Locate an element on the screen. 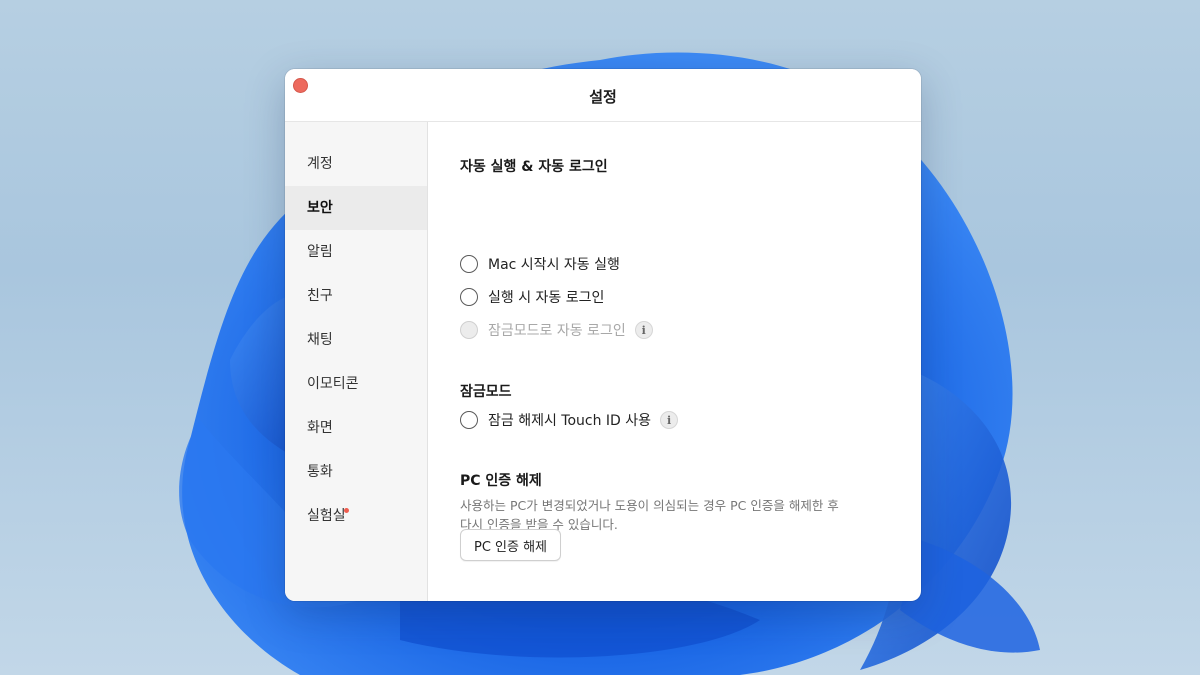 The image size is (1200, 675). sidebar-item-security: 보안 is located at coordinates (356, 208).